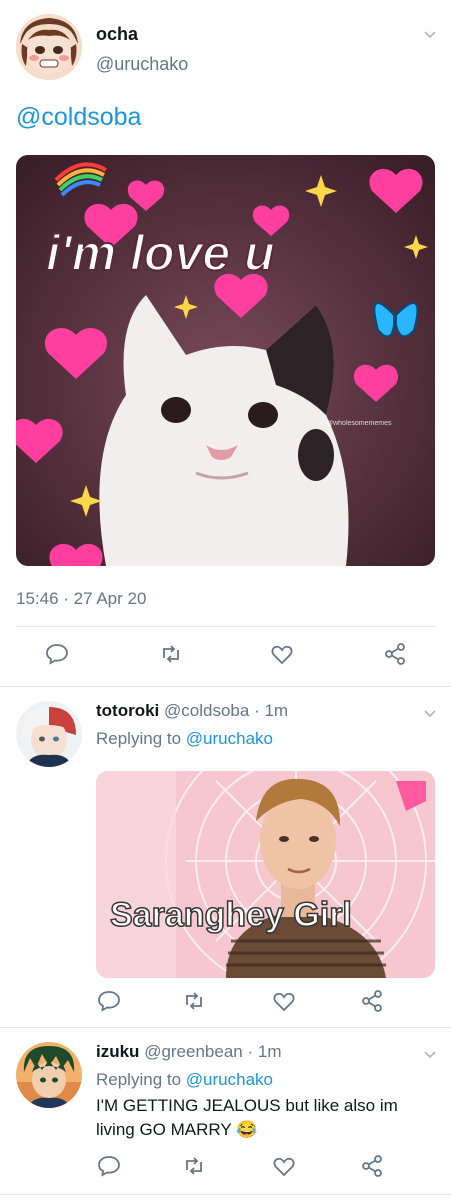  What do you see at coordinates (81, 599) in the screenshot?
I see `tweet-timestamp: 15:46 · 27 Apr 20` at bounding box center [81, 599].